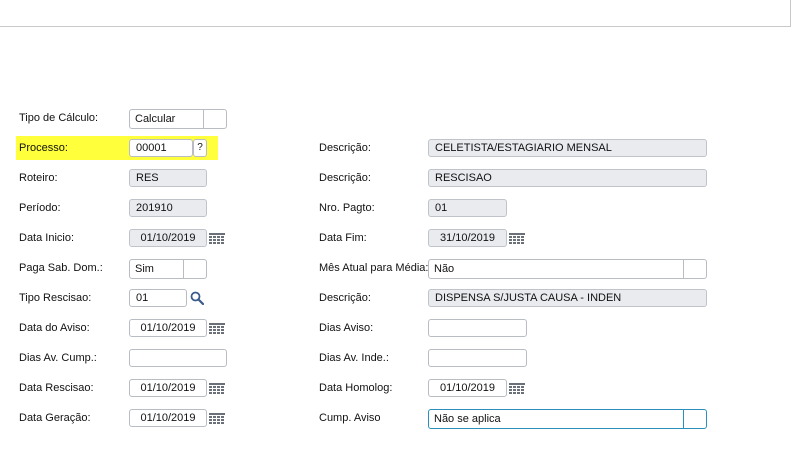  Describe the element at coordinates (161, 148) in the screenshot. I see `processo-input: 00001` at that location.